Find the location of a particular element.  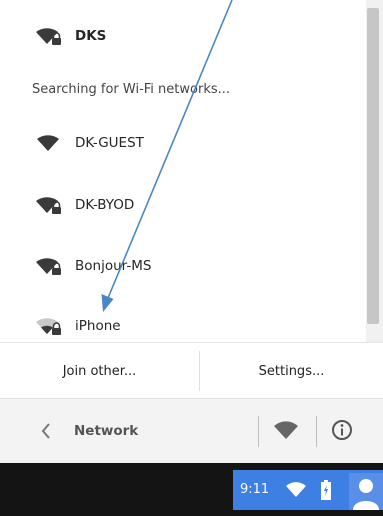

user-avatar-icon is located at coordinates (366, 491).